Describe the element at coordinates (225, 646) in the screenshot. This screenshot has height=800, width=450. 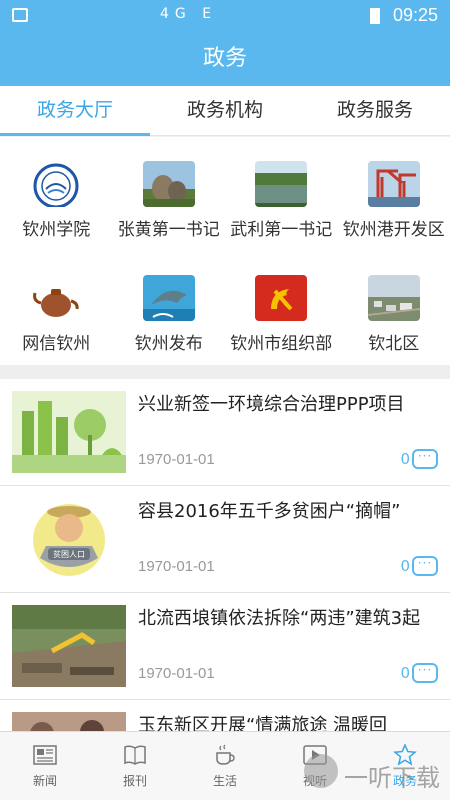
I see `list-item: 北流西埌镇依法拆除“两违”建筑3起 1970-01-01 0 ···` at that location.